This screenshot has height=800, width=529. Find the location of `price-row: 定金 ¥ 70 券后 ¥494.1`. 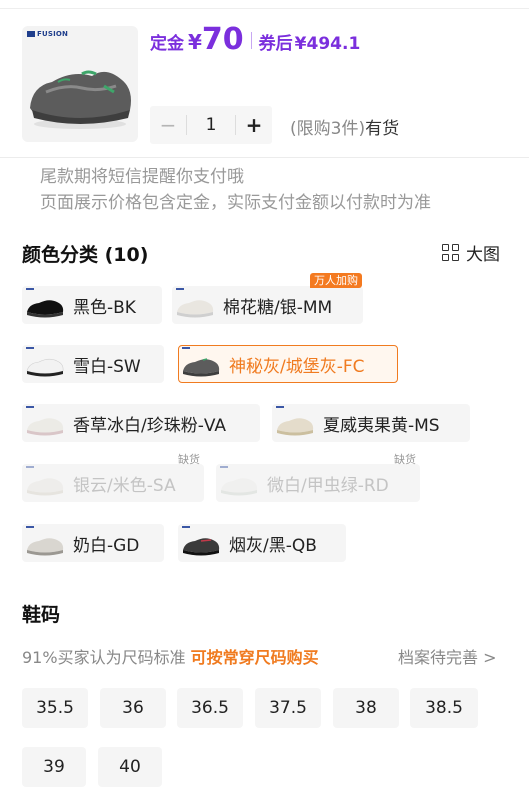

price-row: 定金 ¥ 70 券后 ¥494.1 is located at coordinates (255, 40).